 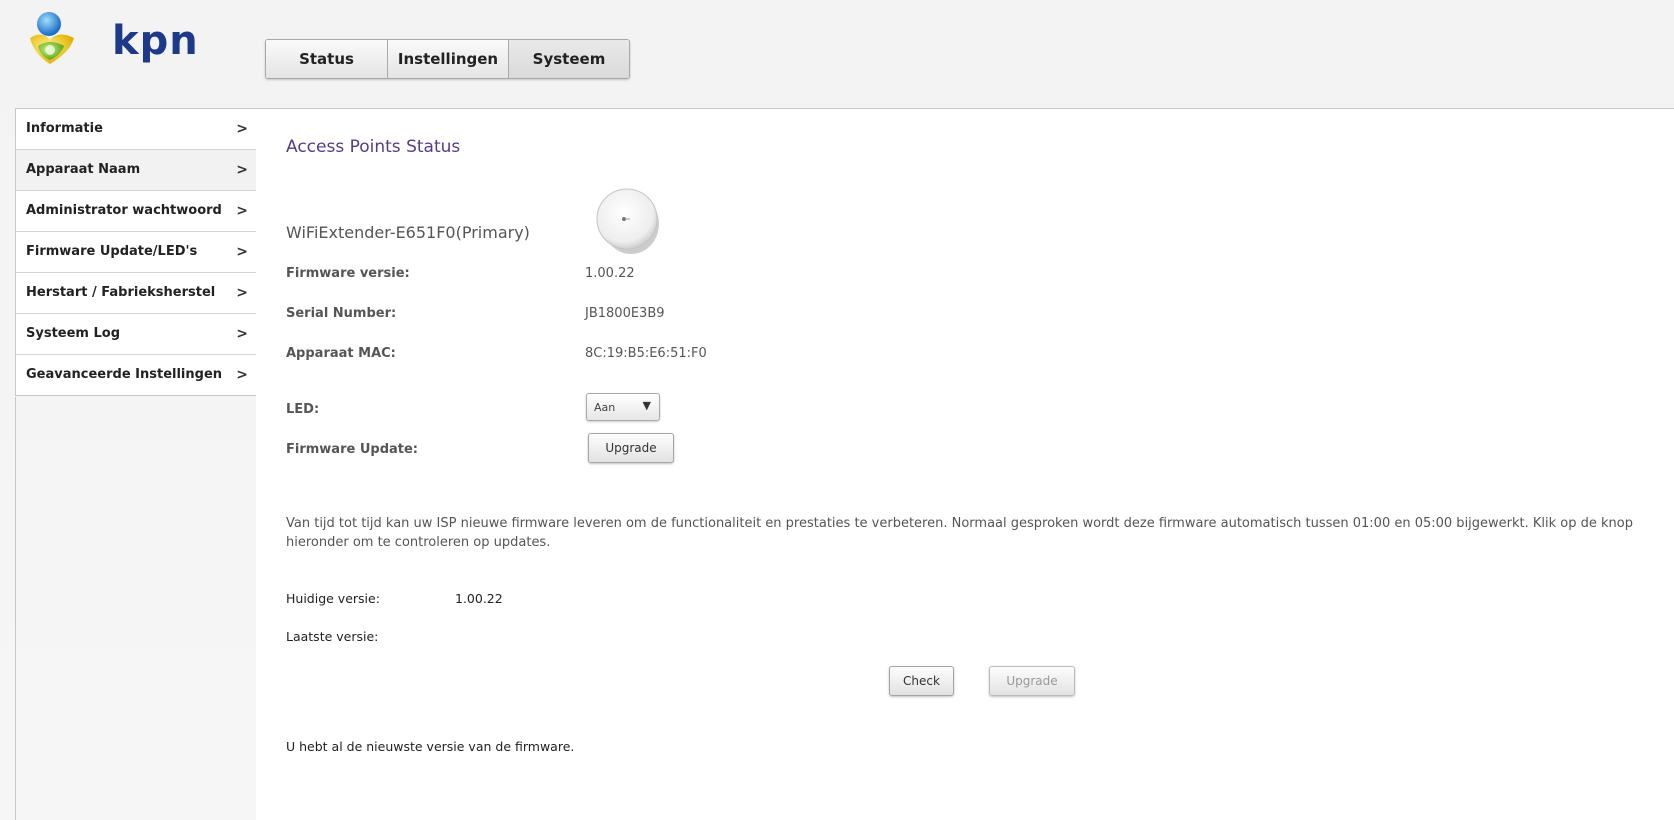 What do you see at coordinates (373, 147) in the screenshot?
I see `page-title: Access Points Status` at bounding box center [373, 147].